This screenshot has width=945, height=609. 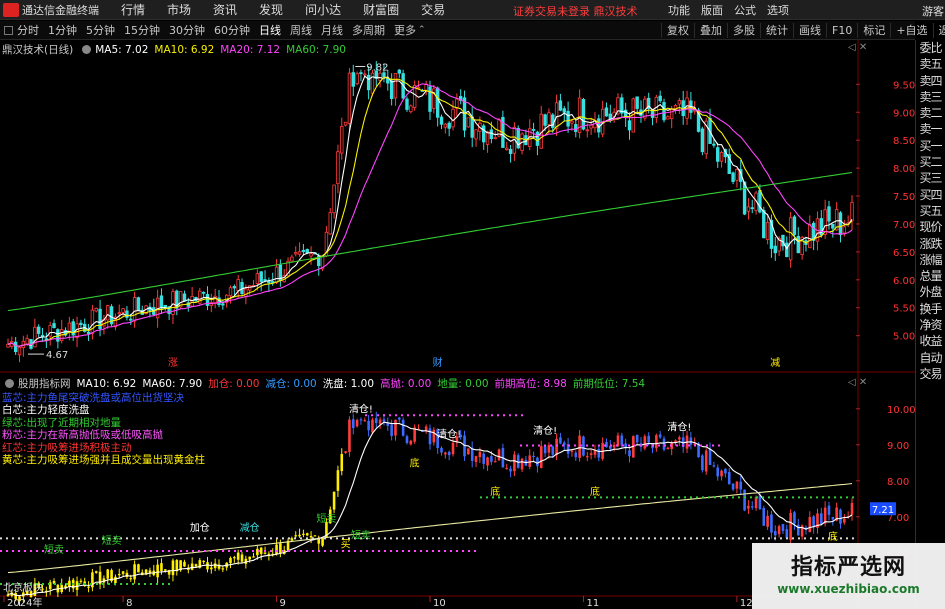 I want to click on side-sell3: 卖三, so click(x=930, y=97).